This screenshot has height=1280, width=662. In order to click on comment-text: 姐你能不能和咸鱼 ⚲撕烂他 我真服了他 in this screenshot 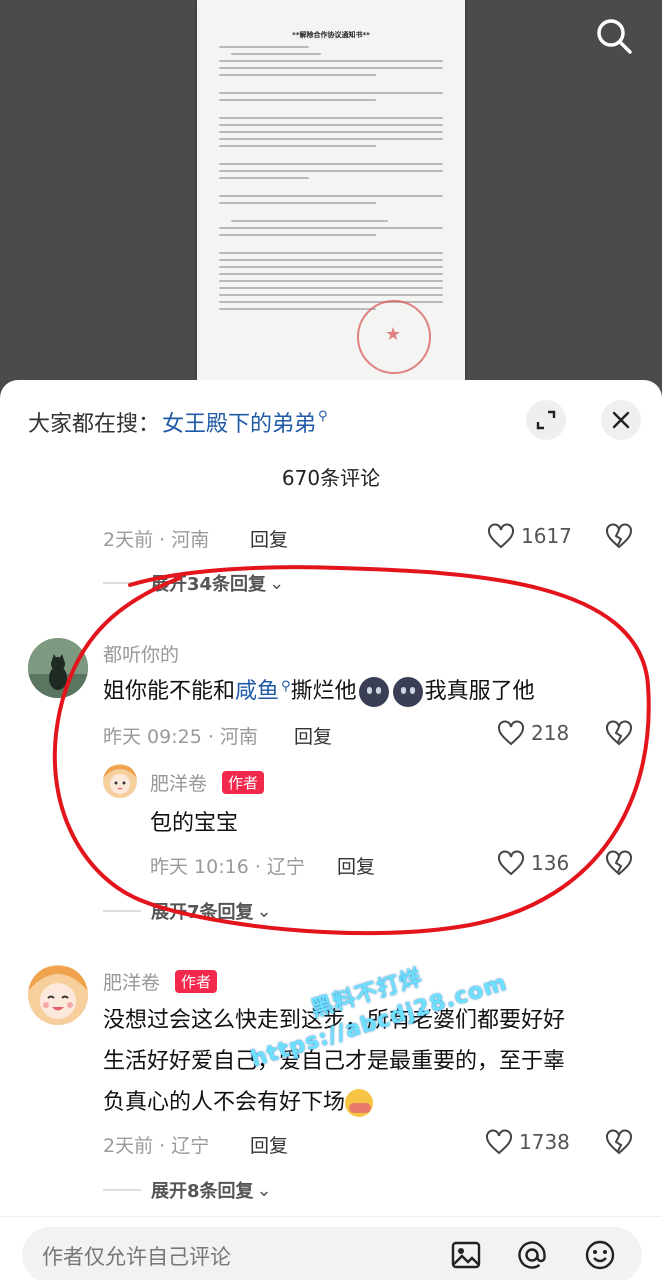, I will do `click(319, 693)`.